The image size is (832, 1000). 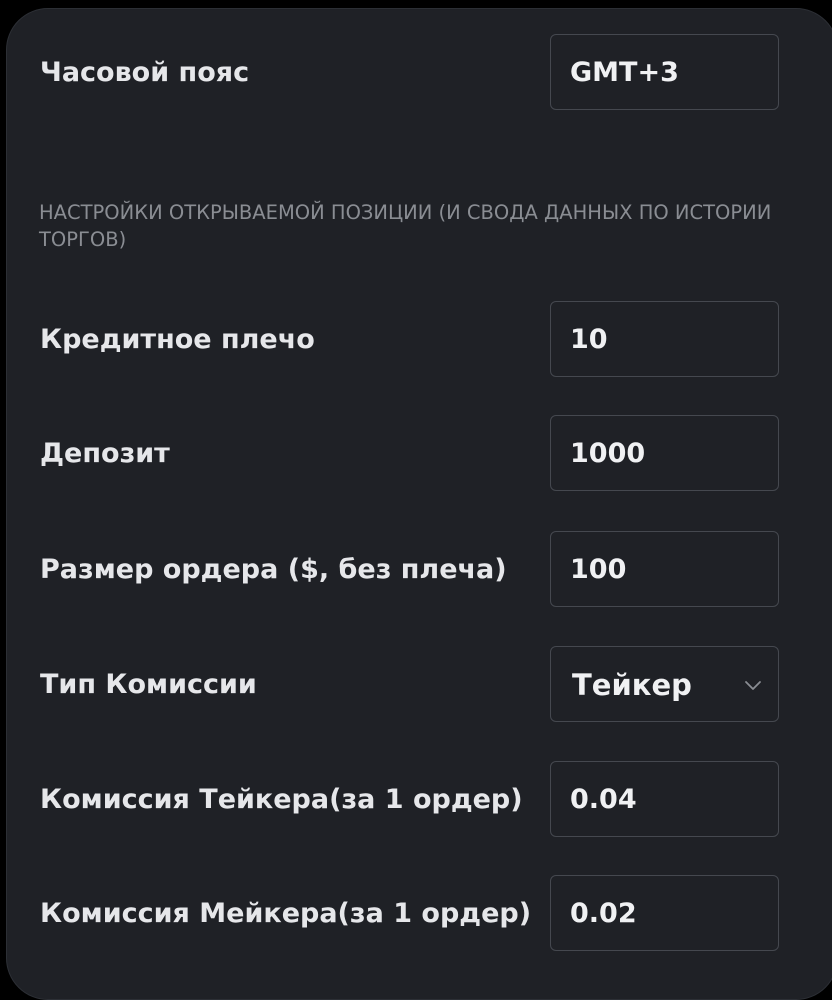 I want to click on timezone-label: Часовой пояс, so click(x=145, y=72).